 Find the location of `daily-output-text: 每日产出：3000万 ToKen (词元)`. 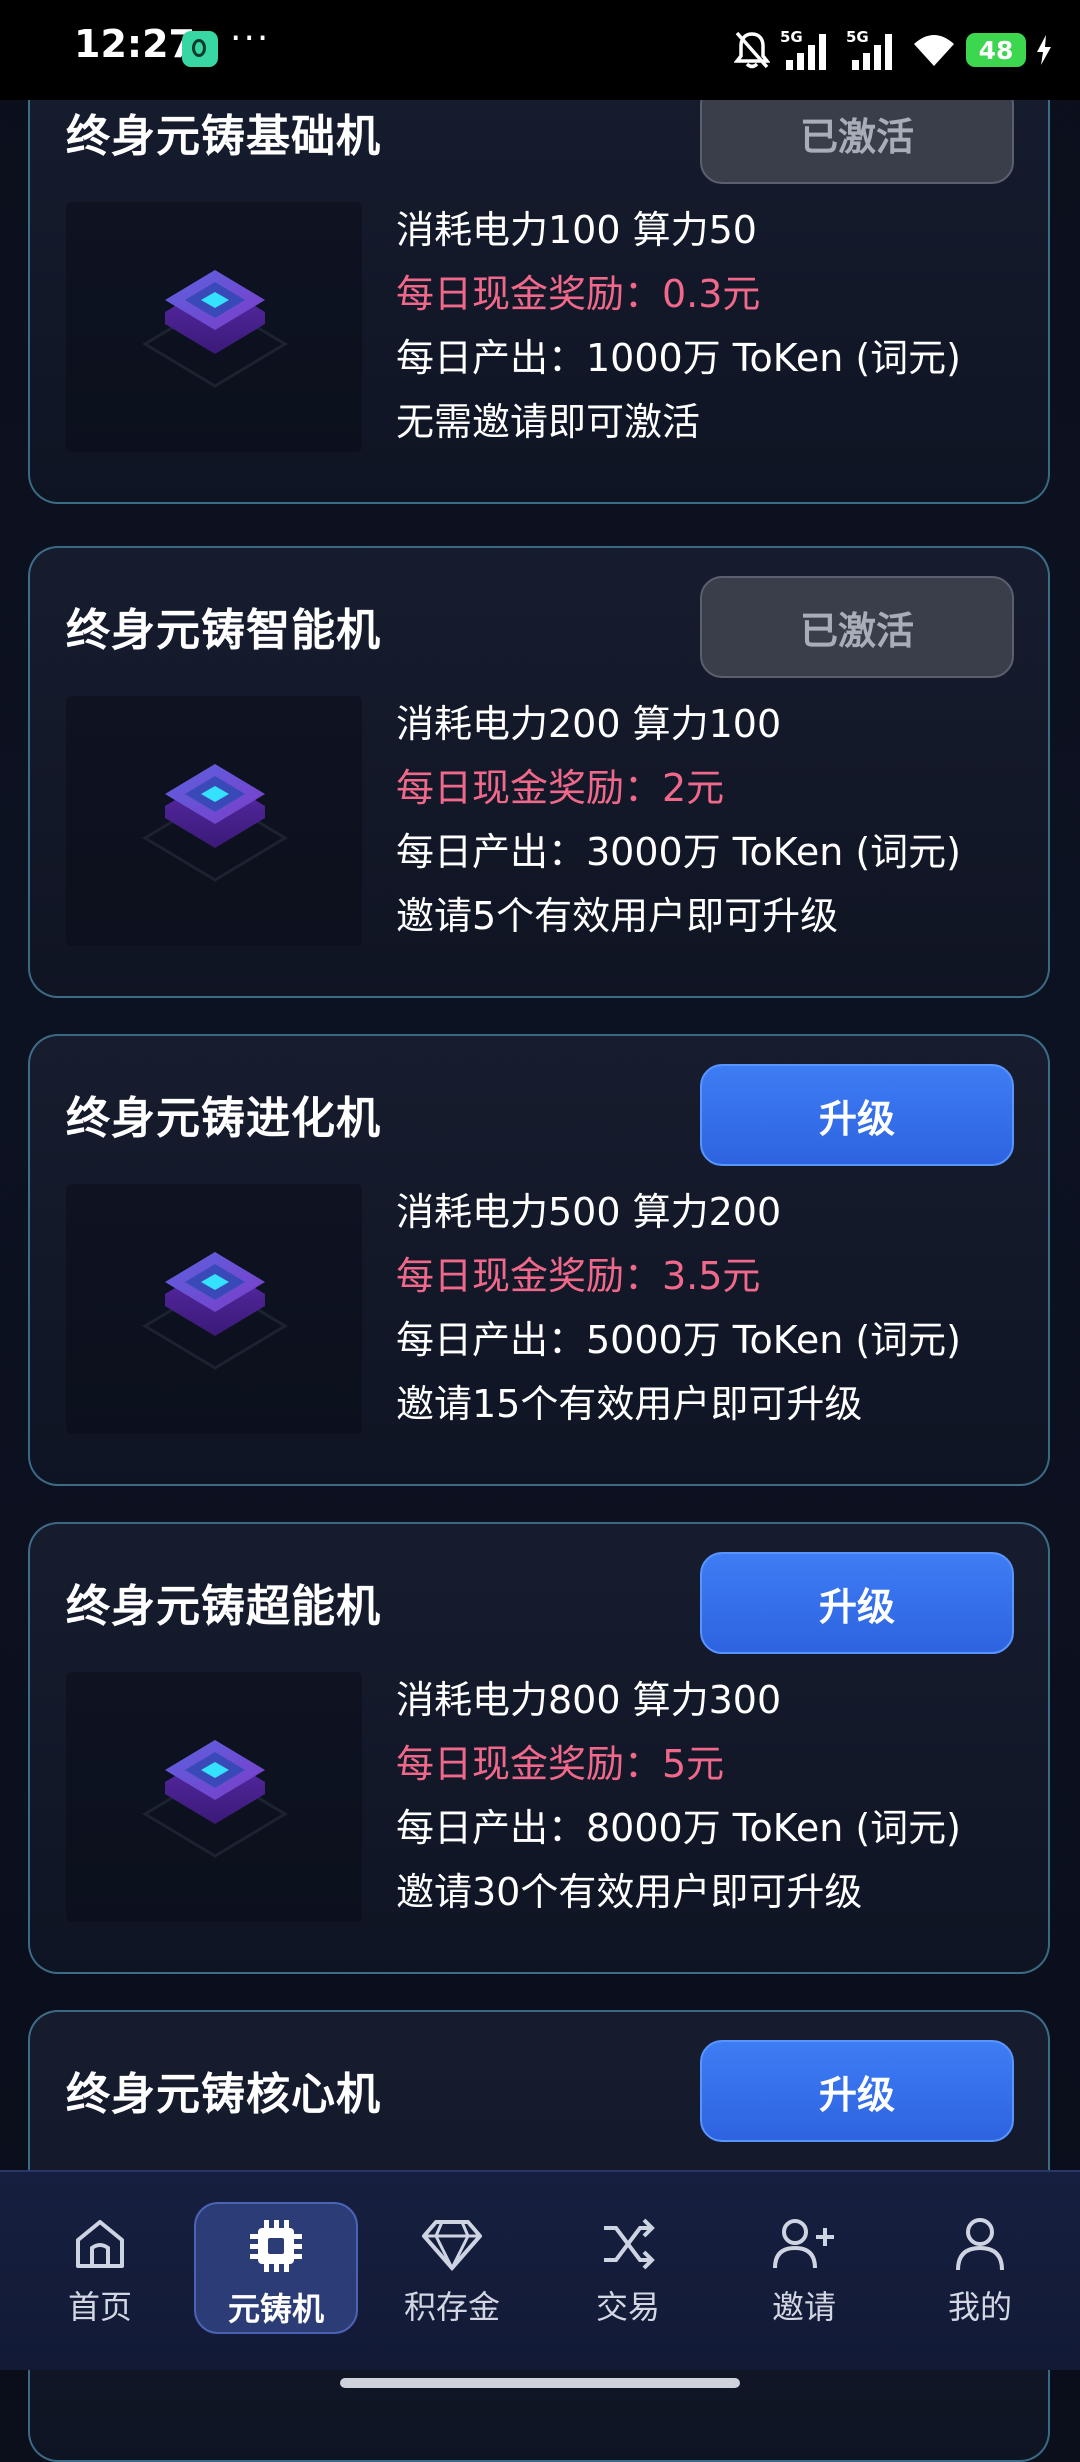

daily-output-text: 每日产出：3000万 ToKen (词元) is located at coordinates (679, 852).